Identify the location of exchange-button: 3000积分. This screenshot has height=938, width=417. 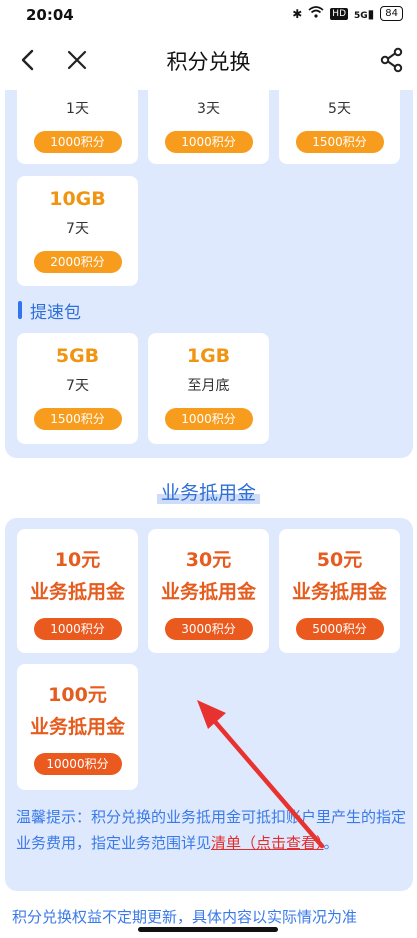
(208, 629).